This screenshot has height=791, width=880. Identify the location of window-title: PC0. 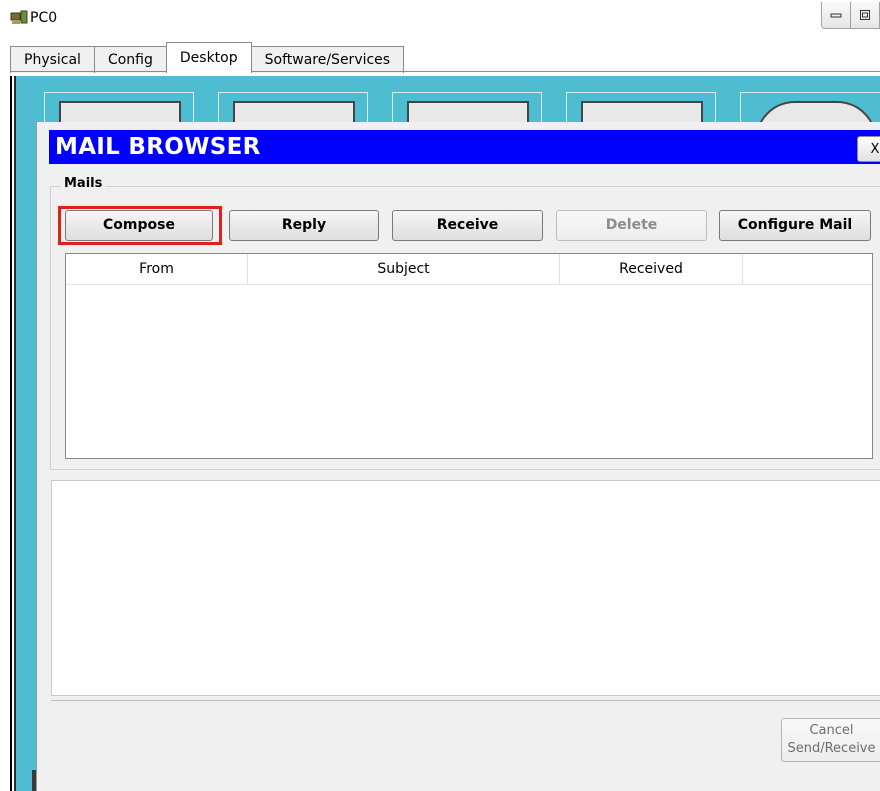
(44, 18).